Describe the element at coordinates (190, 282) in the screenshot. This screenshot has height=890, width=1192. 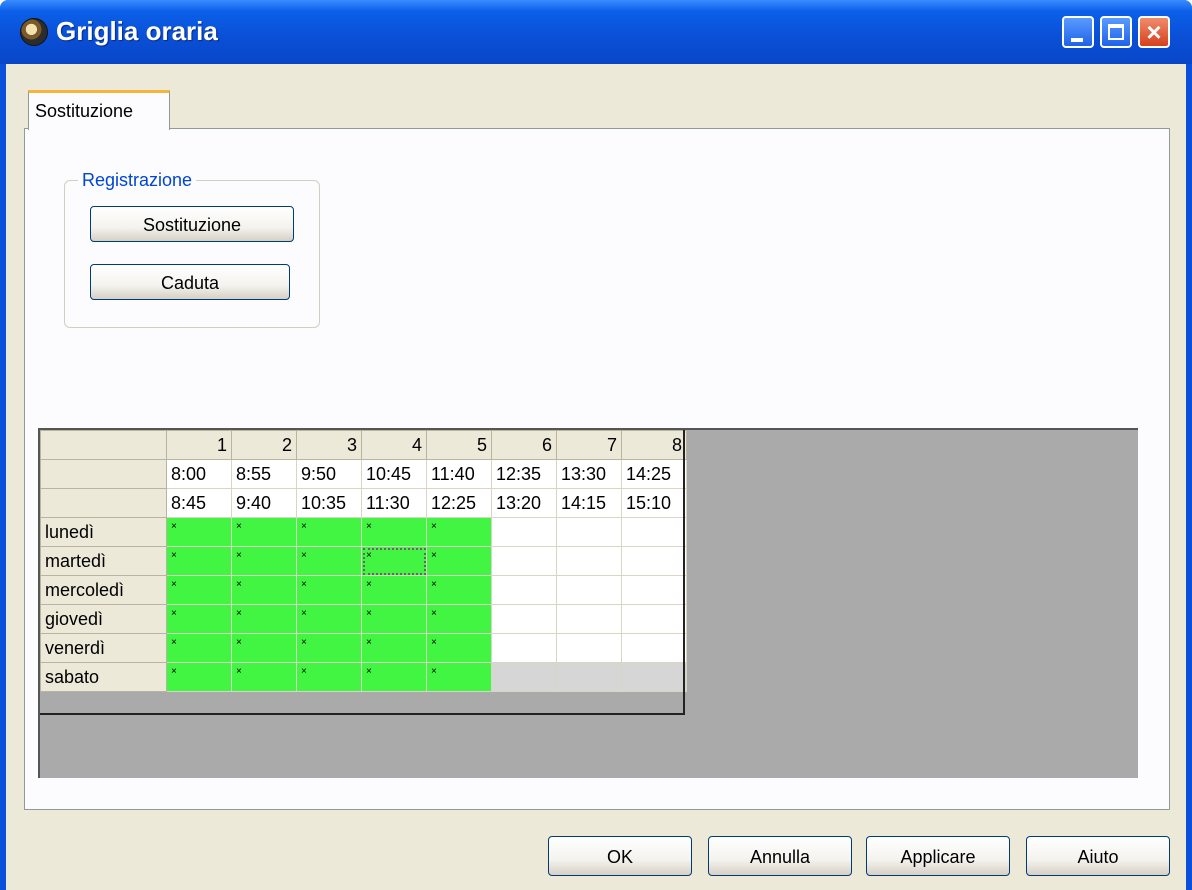
I see `caduta-button: Caduta` at that location.